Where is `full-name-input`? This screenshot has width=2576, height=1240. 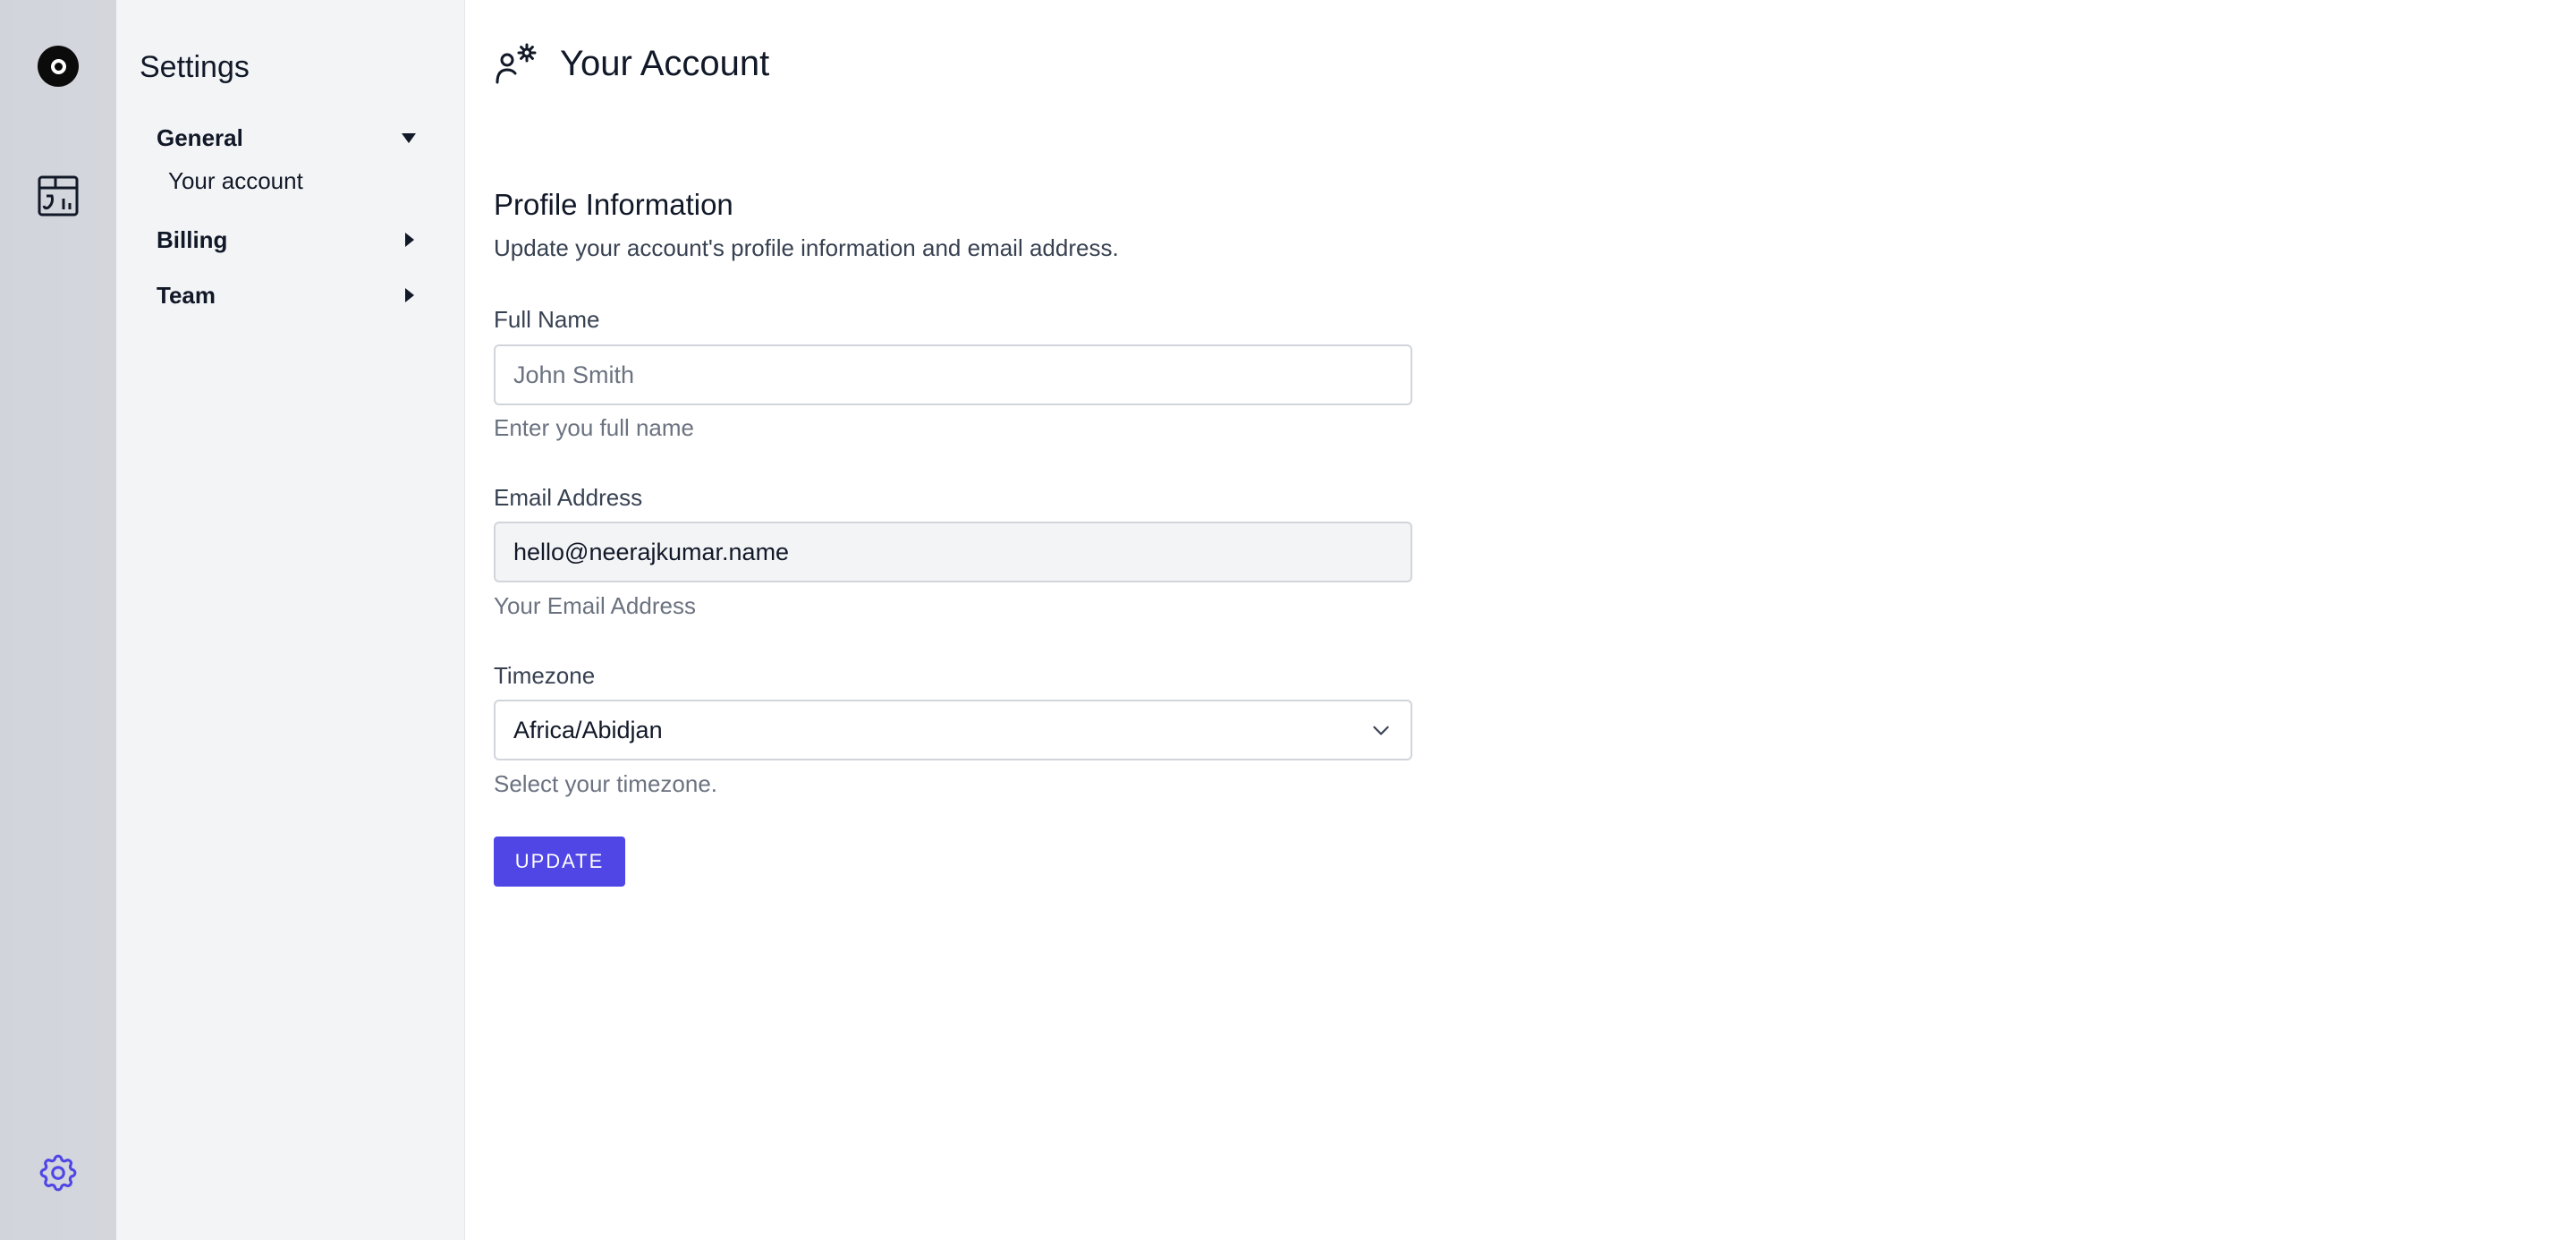
full-name-input is located at coordinates (953, 374).